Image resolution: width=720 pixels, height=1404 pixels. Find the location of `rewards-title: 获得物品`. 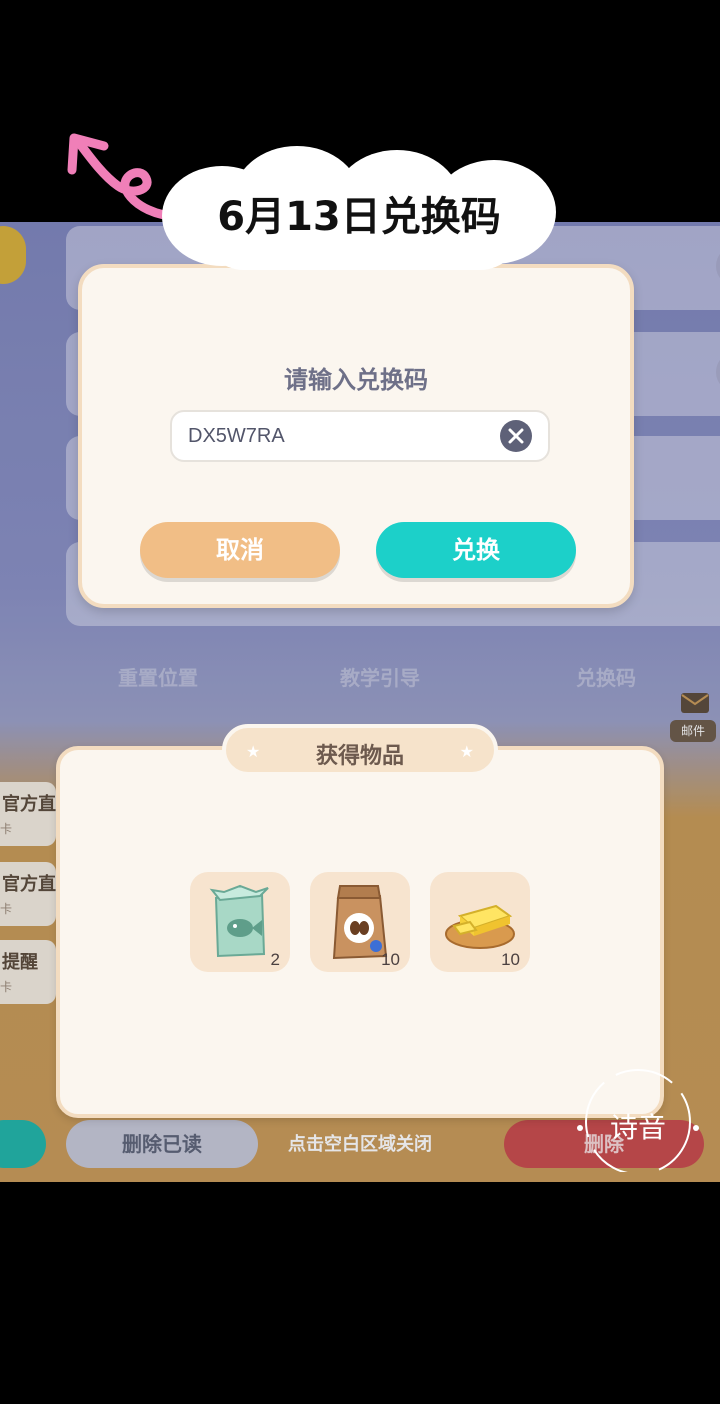

rewards-title: 获得物品 is located at coordinates (359, 756).